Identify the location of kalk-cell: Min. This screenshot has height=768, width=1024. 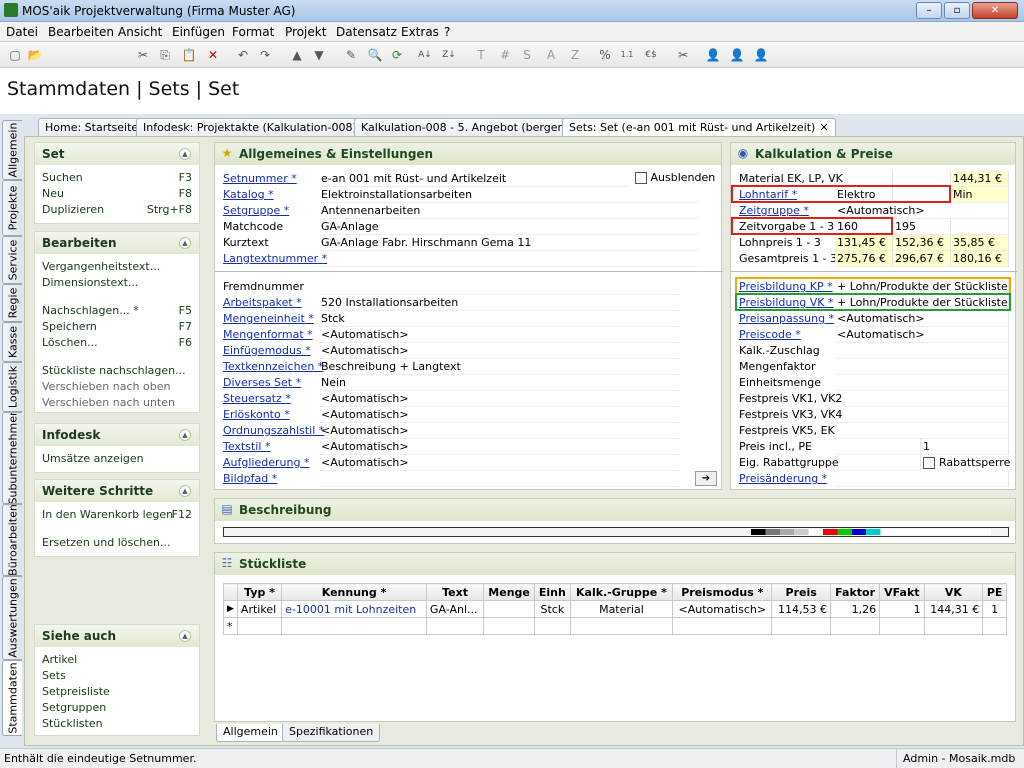
(980, 195).